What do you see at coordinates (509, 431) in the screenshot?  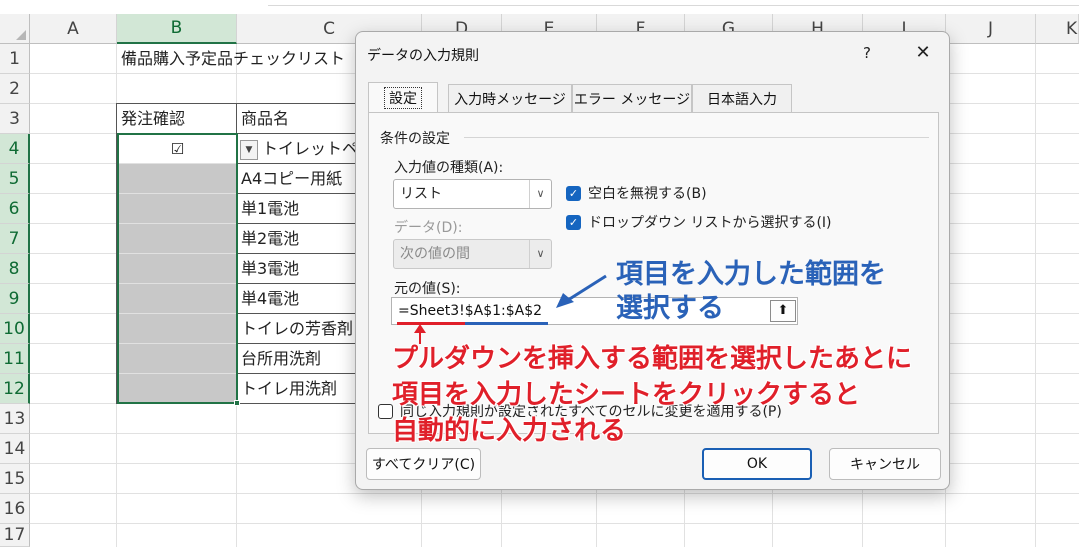 I see `annotation-red-line3: 自動的に入力される` at bounding box center [509, 431].